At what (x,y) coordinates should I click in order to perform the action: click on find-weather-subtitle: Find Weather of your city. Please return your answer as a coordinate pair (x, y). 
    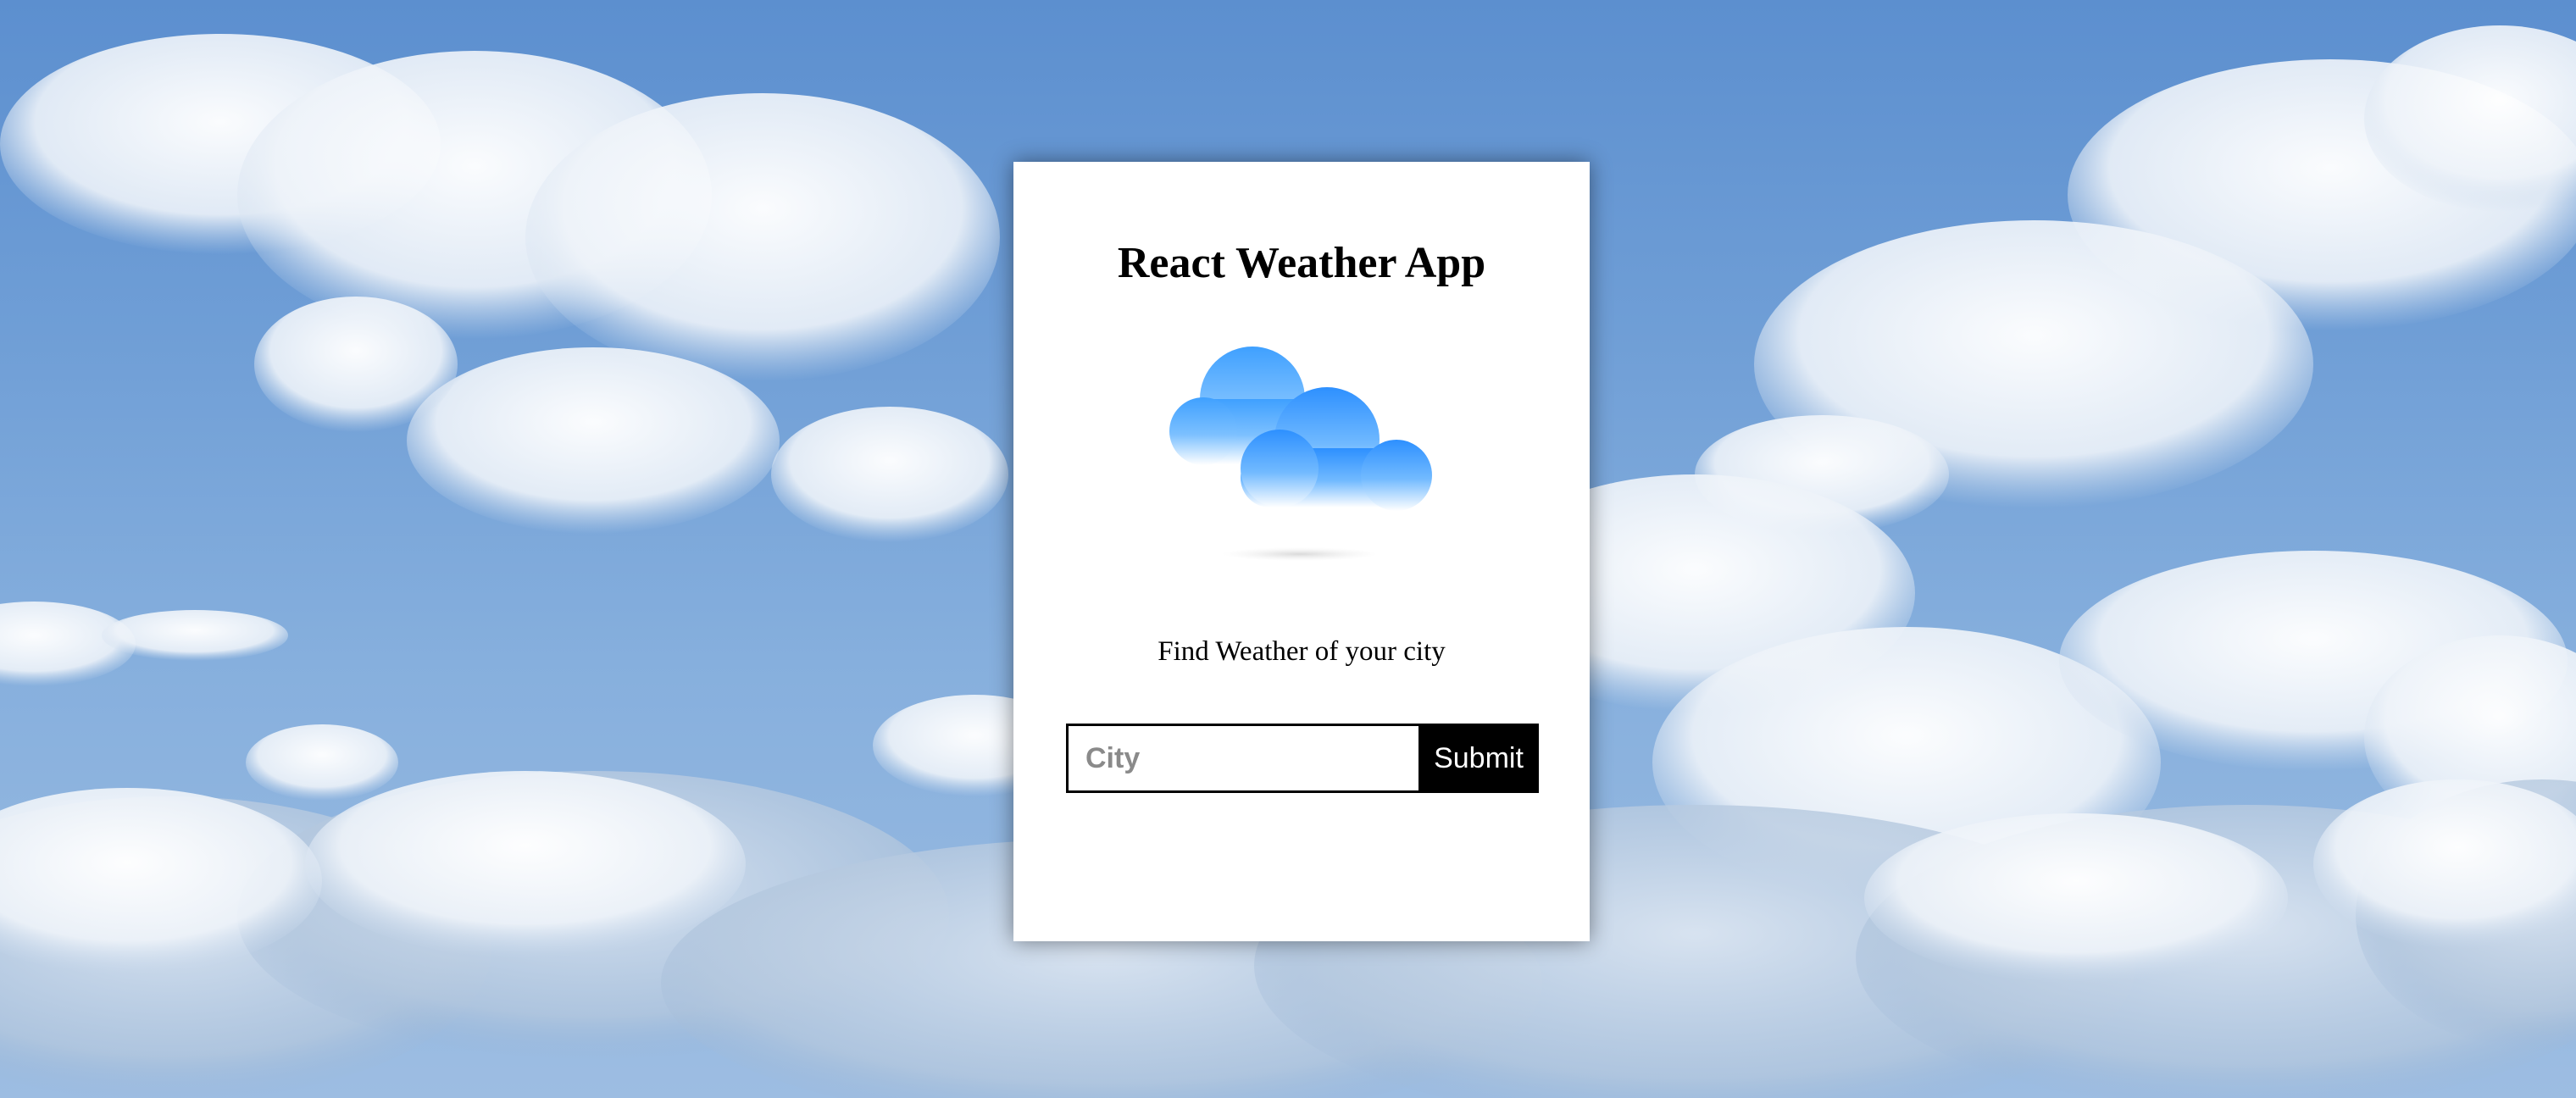
    Looking at the image, I should click on (1302, 651).